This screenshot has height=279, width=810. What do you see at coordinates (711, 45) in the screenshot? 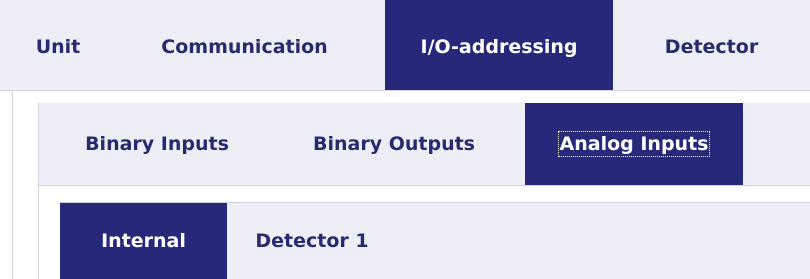
I see `tab-detector: Detector` at bounding box center [711, 45].